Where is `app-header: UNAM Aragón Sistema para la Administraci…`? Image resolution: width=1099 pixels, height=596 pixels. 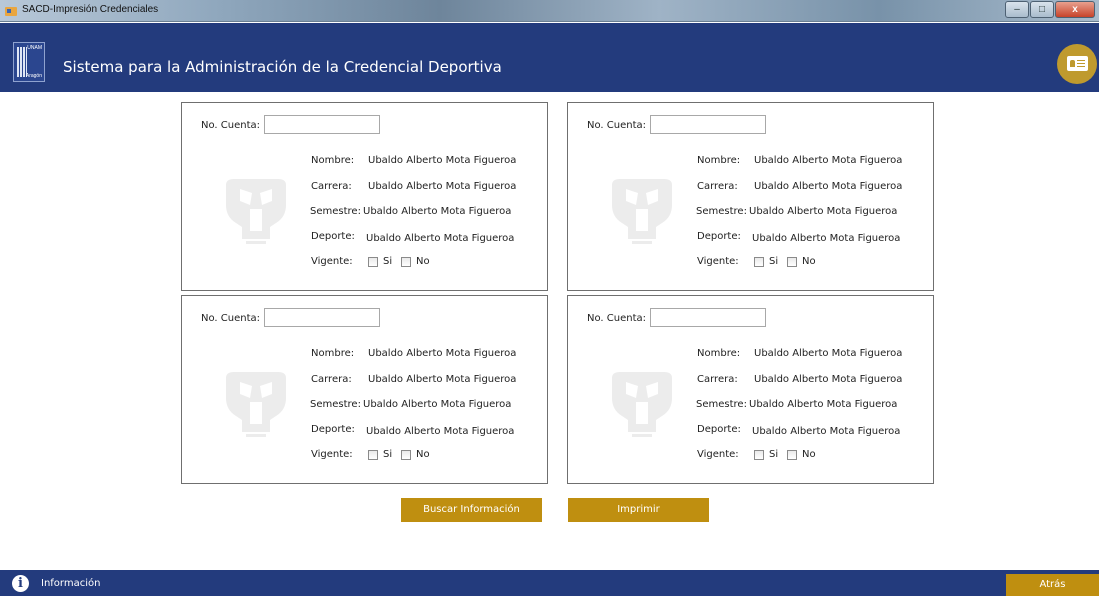 app-header: UNAM Aragón Sistema para la Administraci… is located at coordinates (549, 57).